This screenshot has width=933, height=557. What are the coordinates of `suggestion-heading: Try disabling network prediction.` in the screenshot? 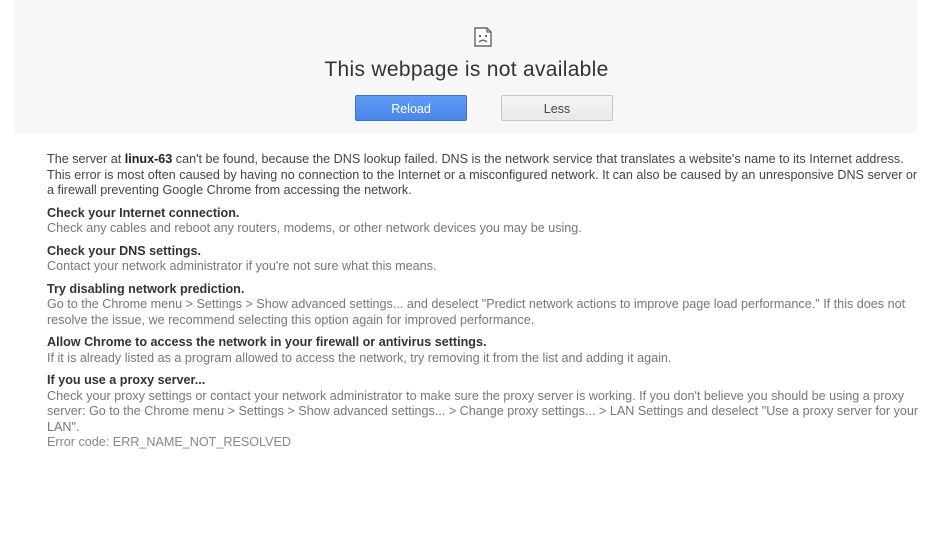 It's located at (146, 288).